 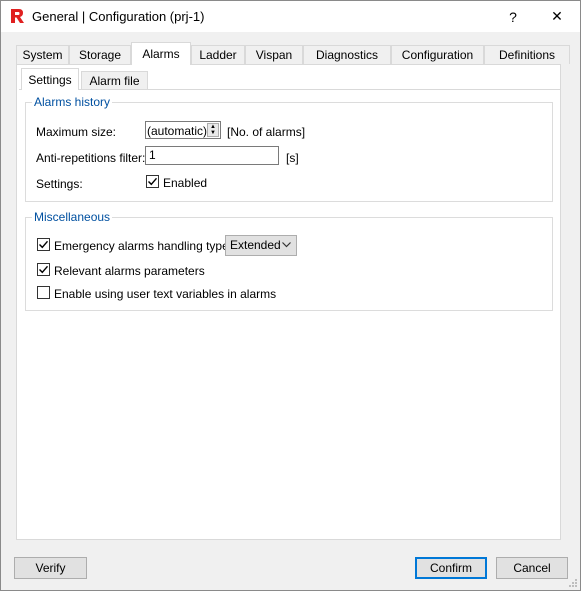 What do you see at coordinates (72, 217) in the screenshot?
I see `miscellaneous-title: Miscellaneous` at bounding box center [72, 217].